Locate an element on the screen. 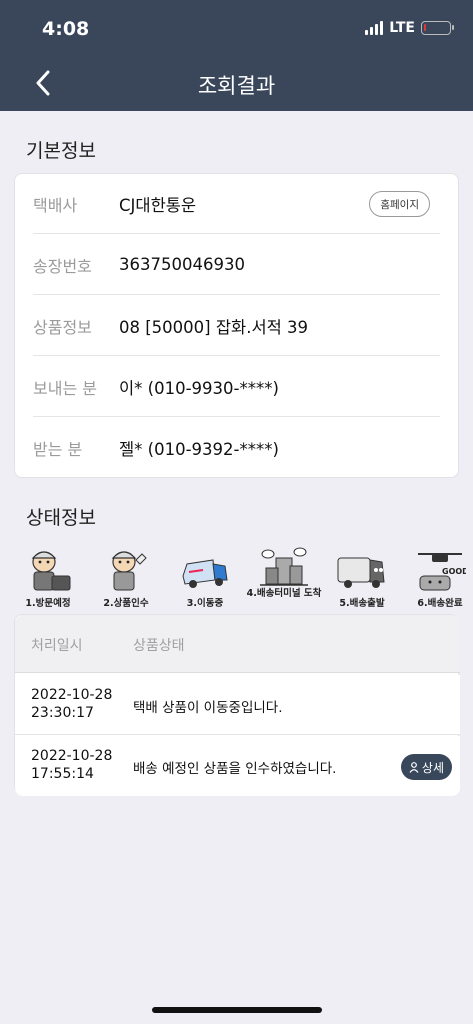  history-row: 2022-10-28 23:30:17 택배 상품이 이동중입니다. is located at coordinates (237, 705).